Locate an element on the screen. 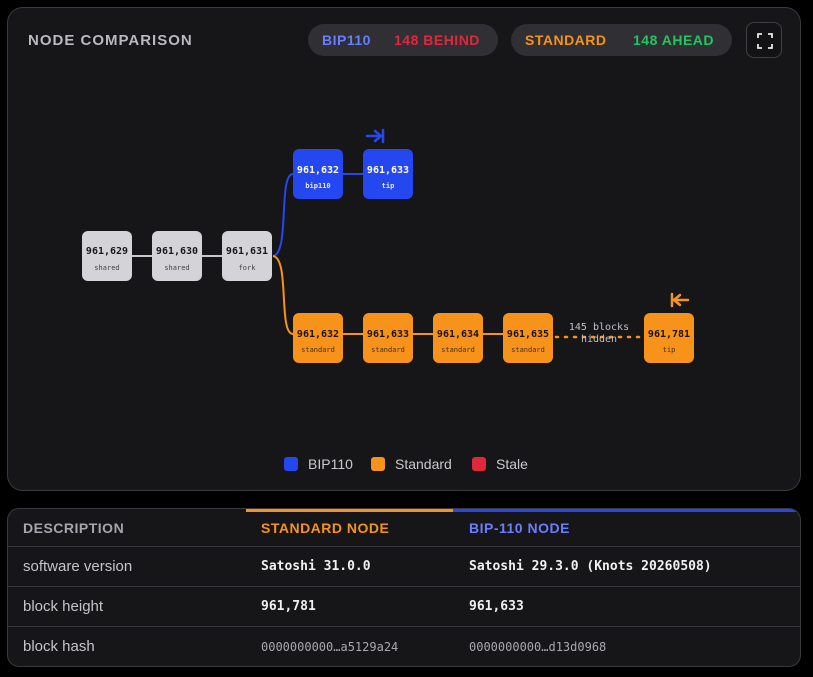 The height and width of the screenshot is (677, 813). row-label: software version is located at coordinates (78, 566).